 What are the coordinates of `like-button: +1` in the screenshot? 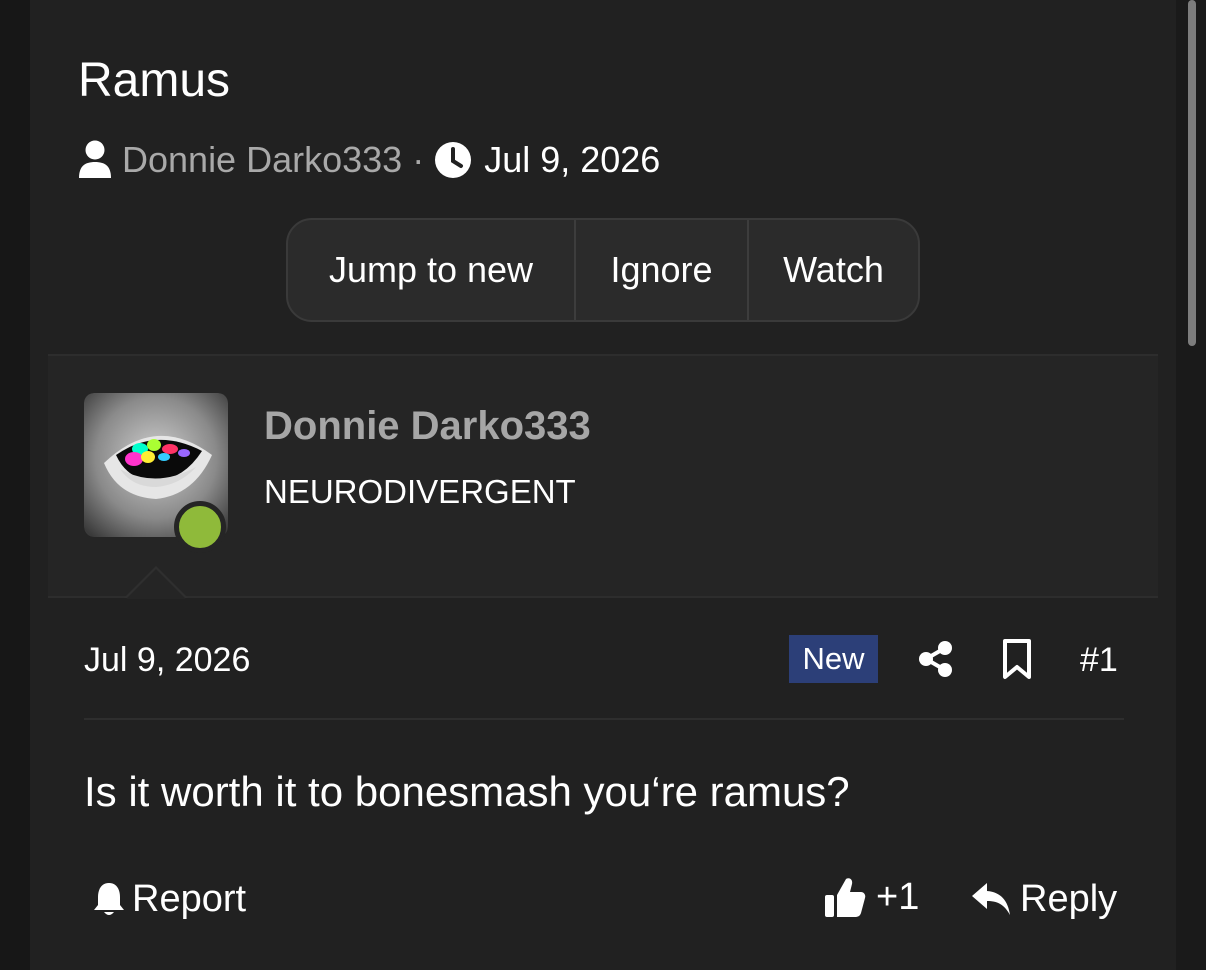 It's located at (871, 897).